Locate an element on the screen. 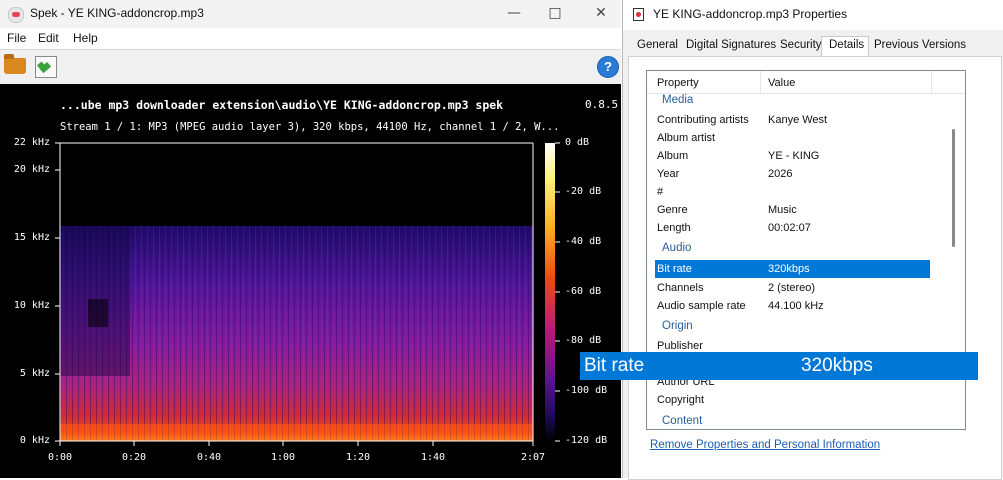 The image size is (1003, 480). property-name: Copyright is located at coordinates (681, 400).